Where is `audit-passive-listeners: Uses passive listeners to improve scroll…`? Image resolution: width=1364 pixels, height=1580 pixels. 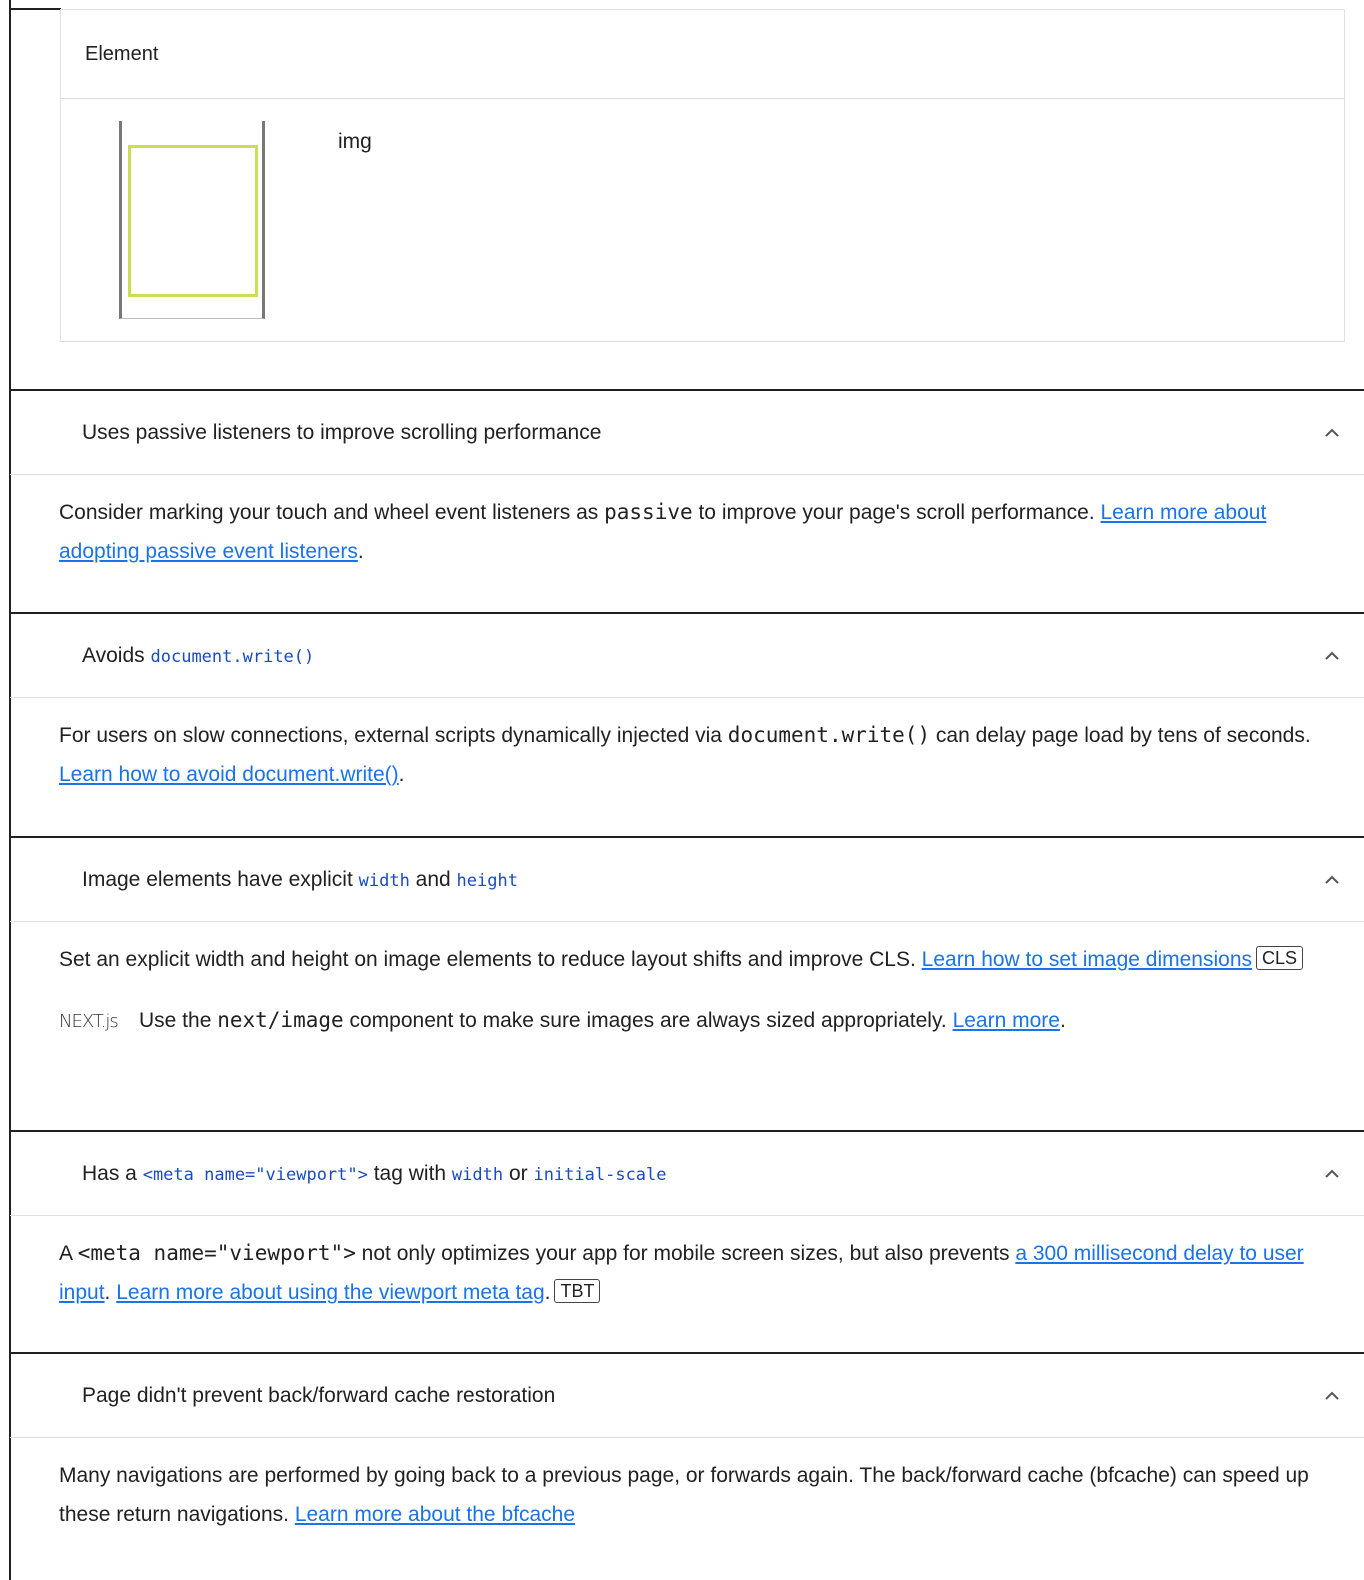
audit-passive-listeners: Uses passive listeners to improve scroll… is located at coordinates (687, 480).